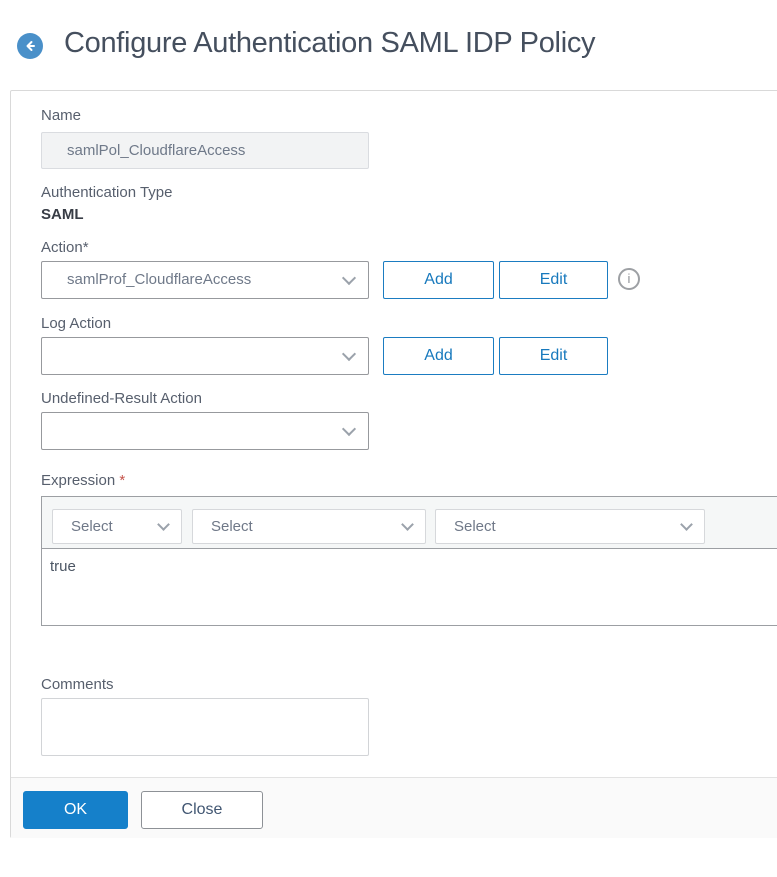 This screenshot has height=877, width=777. What do you see at coordinates (107, 192) in the screenshot?
I see `authentication-type-label: Authentication Type` at bounding box center [107, 192].